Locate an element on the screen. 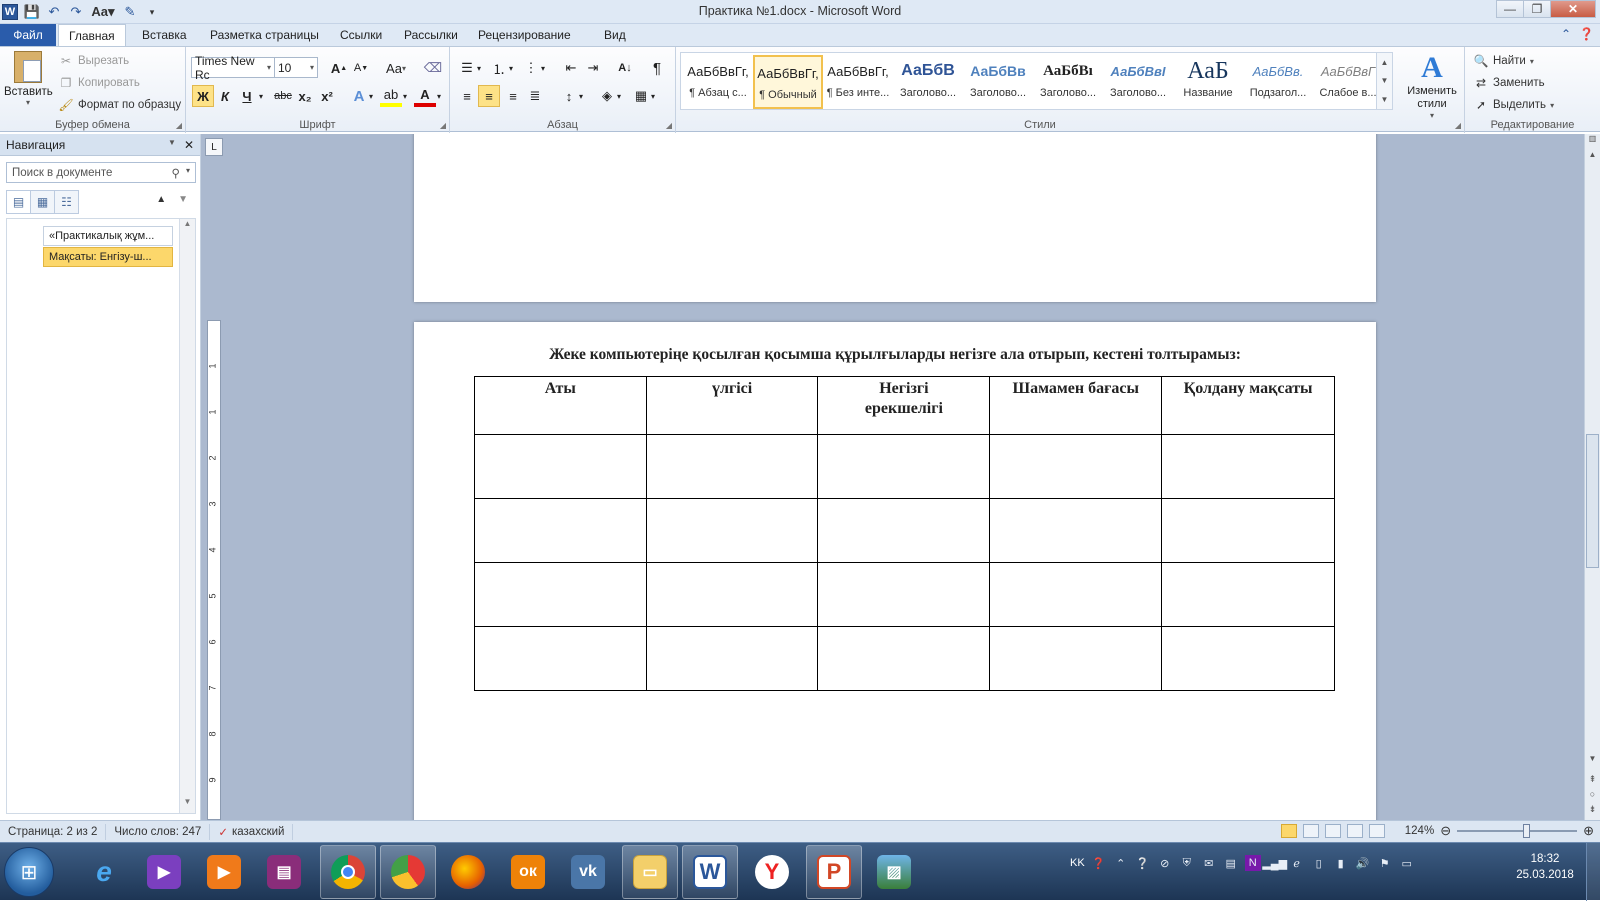 The width and height of the screenshot is (1600, 901). justify-icon: ≣ is located at coordinates (535, 96).